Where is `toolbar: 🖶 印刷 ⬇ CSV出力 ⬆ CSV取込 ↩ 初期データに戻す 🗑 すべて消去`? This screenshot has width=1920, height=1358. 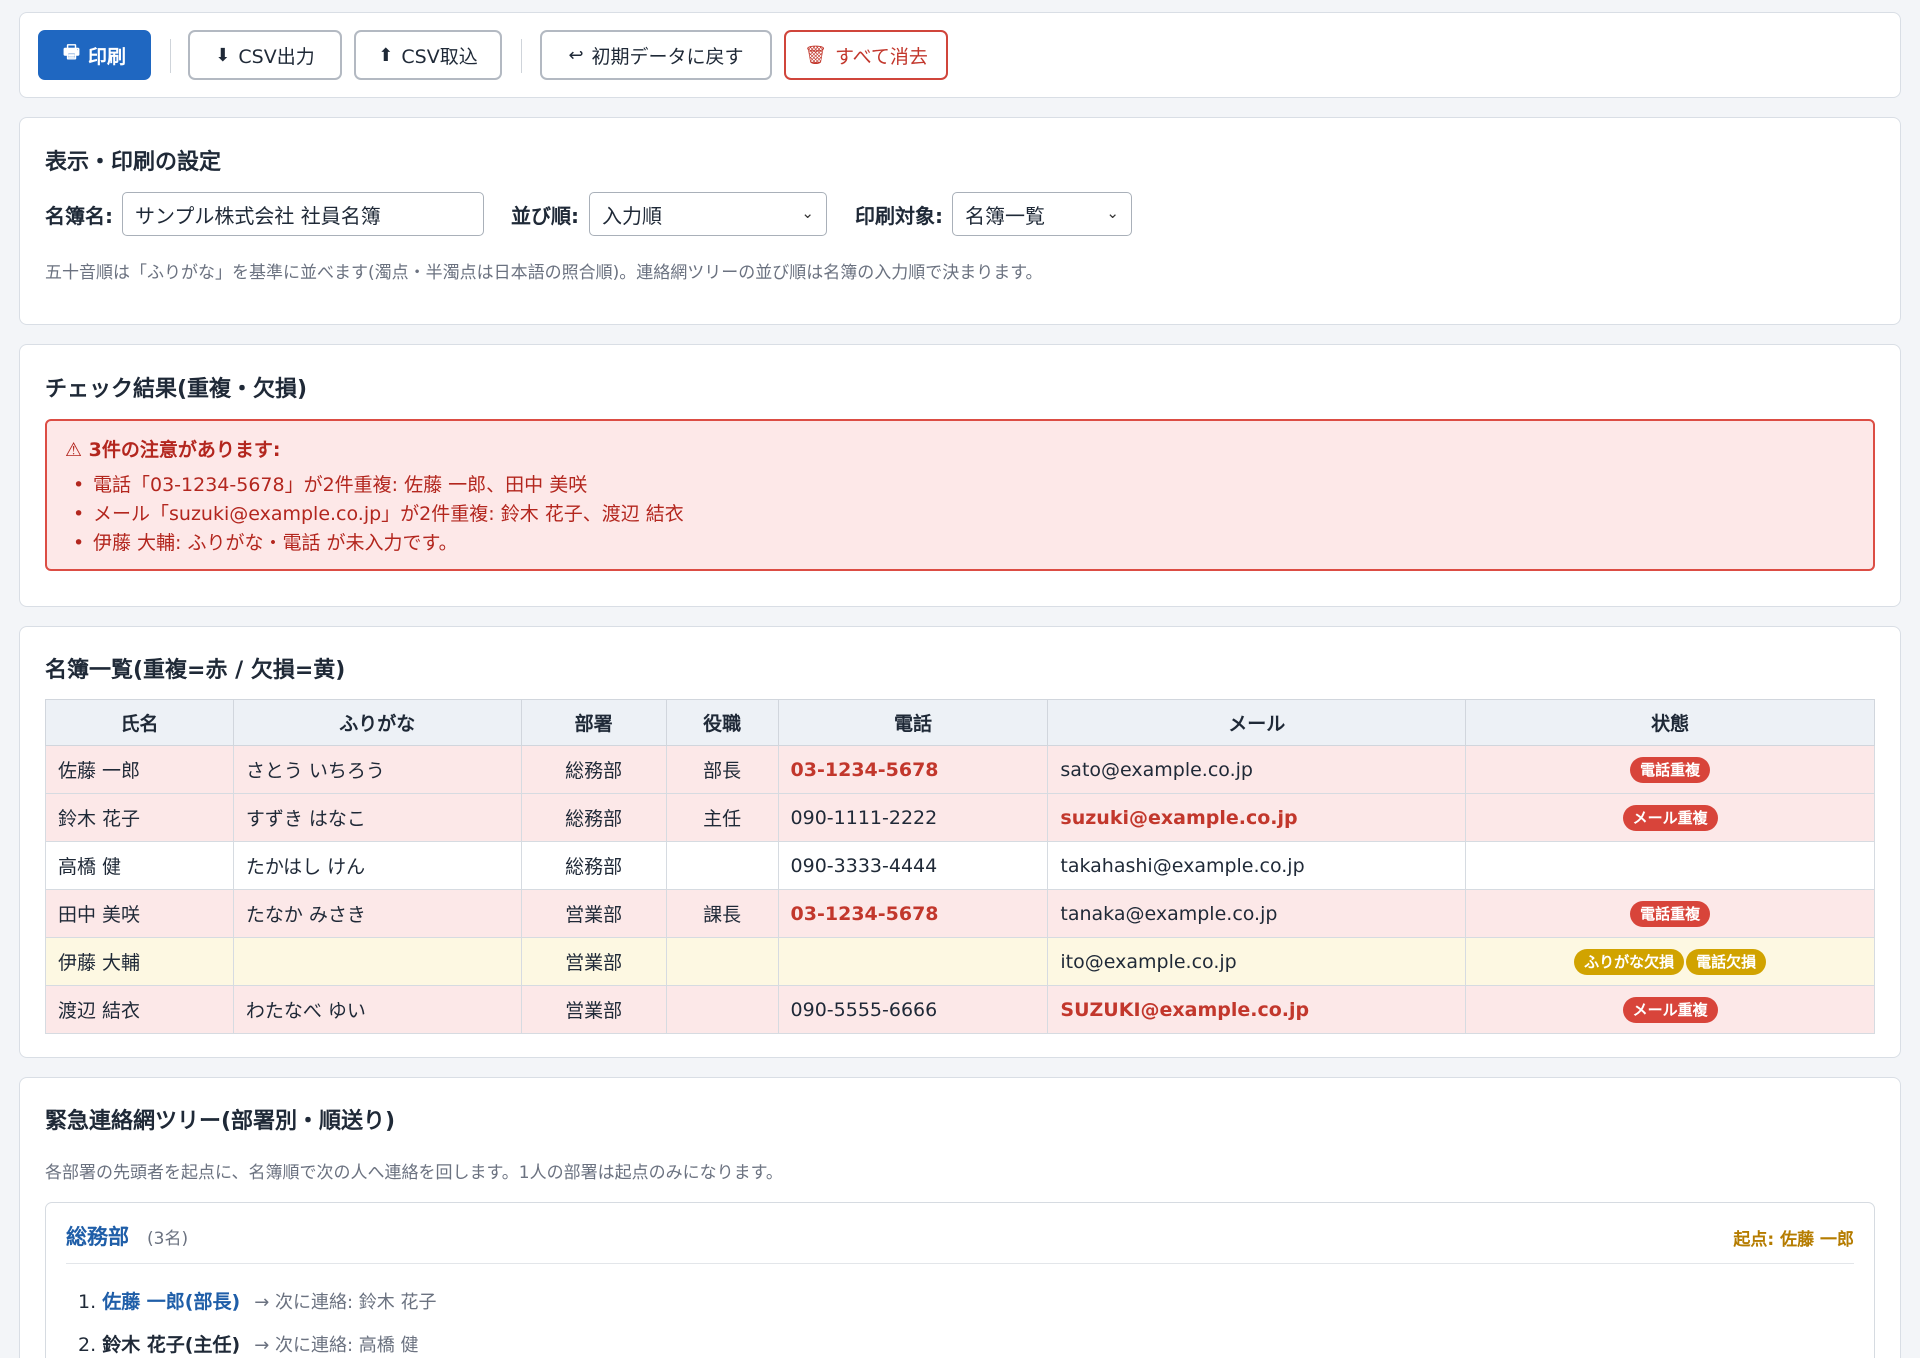
toolbar: 🖶 印刷 ⬇ CSV出力 ⬆ CSV取込 ↩ 初期データに戻す 🗑 すべて消去 is located at coordinates (960, 55).